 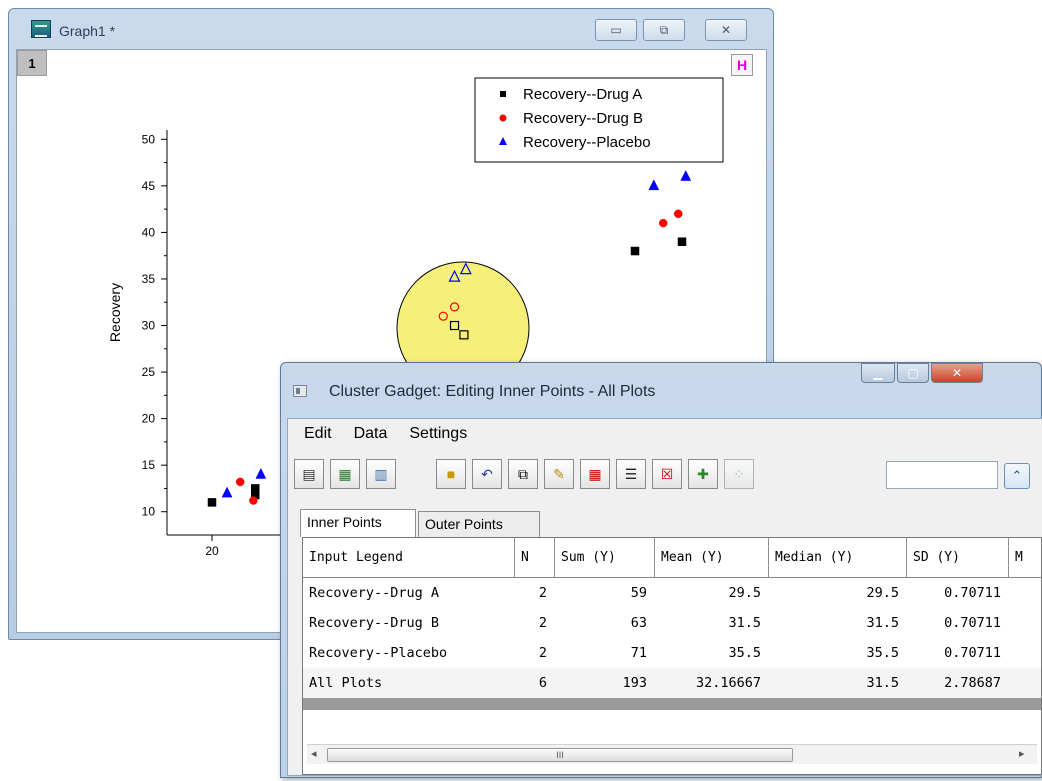 I want to click on graph-window-title: Graph1 *, so click(x=87, y=31).